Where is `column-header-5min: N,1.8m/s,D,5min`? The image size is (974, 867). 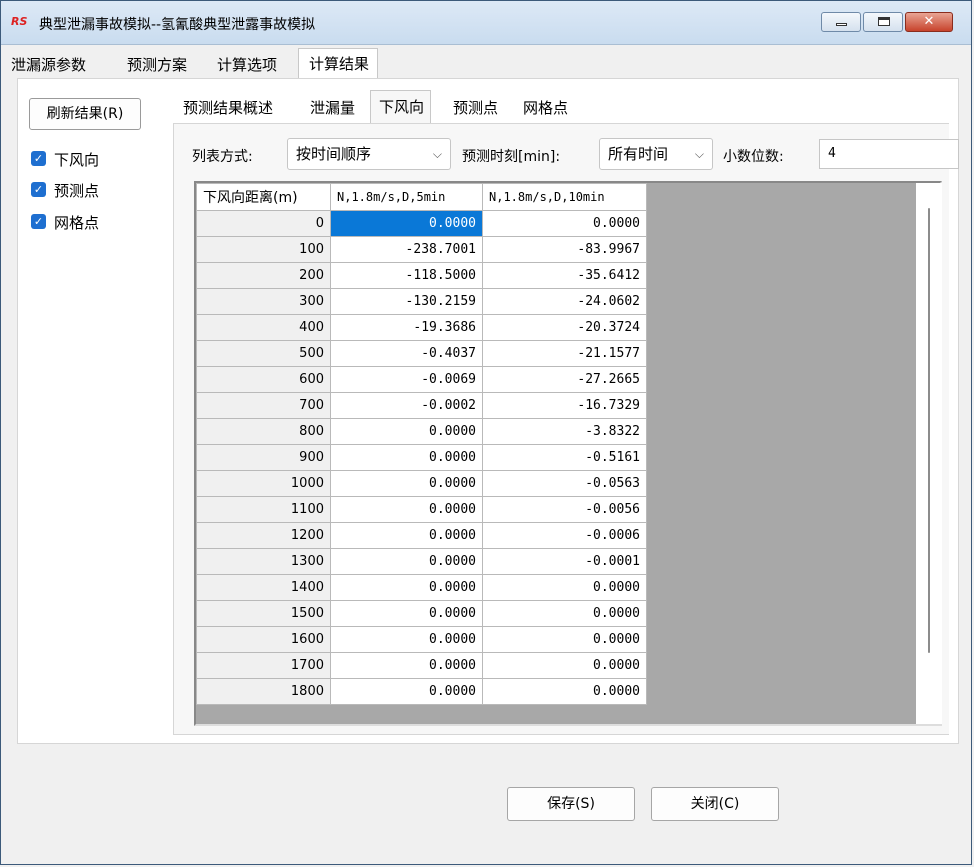 column-header-5min: N,1.8m/s,D,5min is located at coordinates (406, 197).